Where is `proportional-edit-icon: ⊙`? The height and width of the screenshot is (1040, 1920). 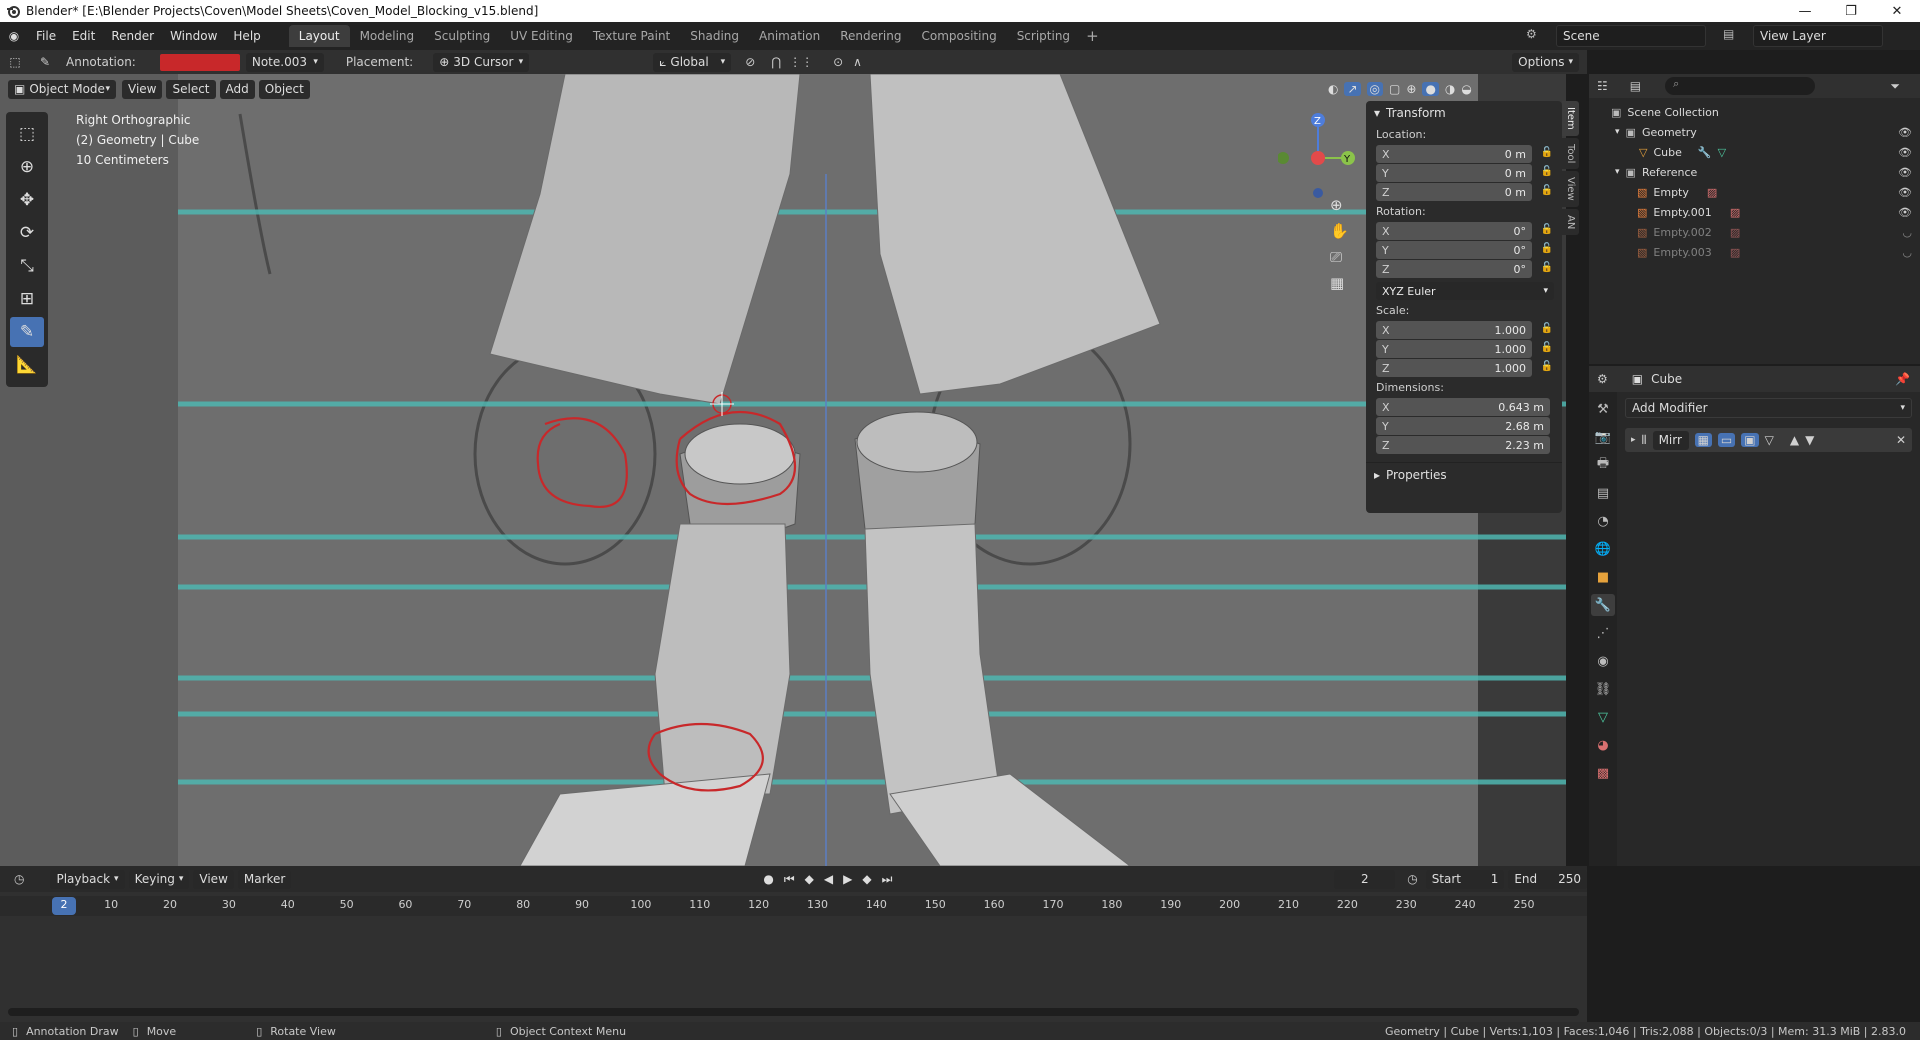 proportional-edit-icon: ⊙ is located at coordinates (838, 62).